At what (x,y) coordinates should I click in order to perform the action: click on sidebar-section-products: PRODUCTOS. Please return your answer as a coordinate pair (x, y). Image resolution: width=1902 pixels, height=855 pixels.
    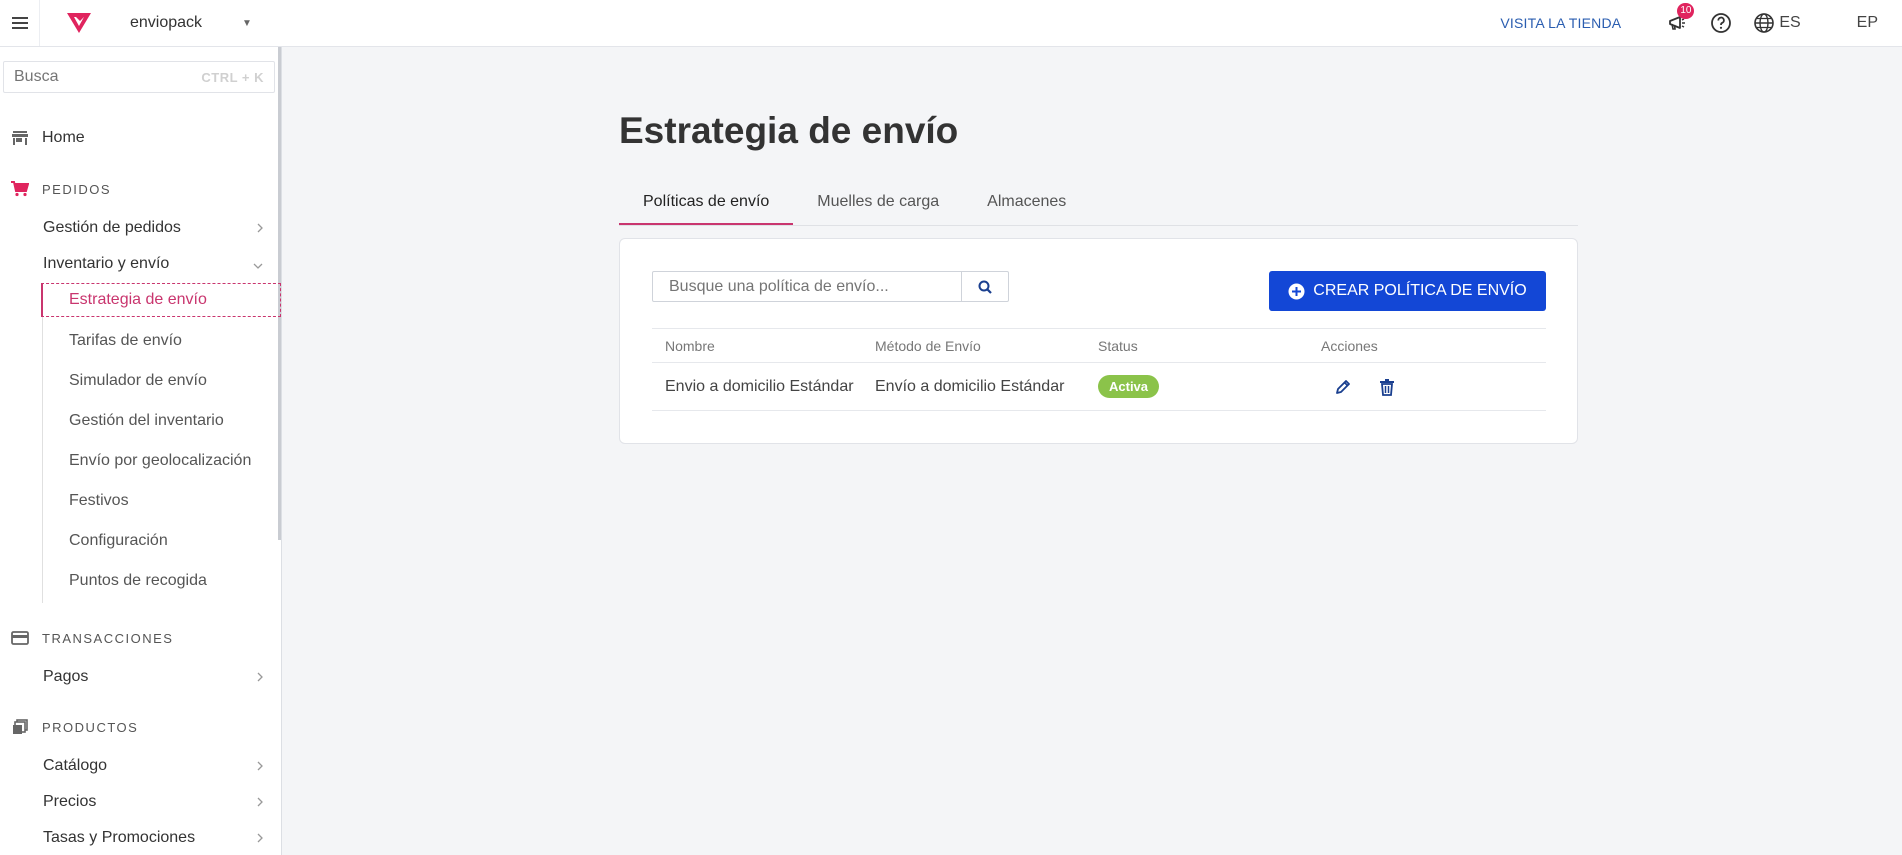
    Looking at the image, I should click on (140, 727).